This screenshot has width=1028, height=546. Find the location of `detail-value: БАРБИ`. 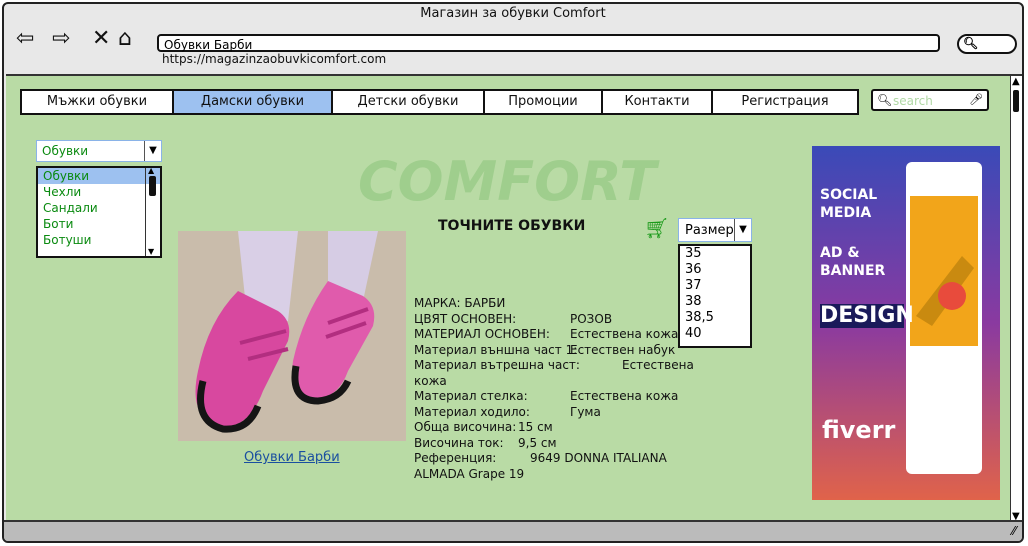

detail-value: БАРБИ is located at coordinates (485, 303).